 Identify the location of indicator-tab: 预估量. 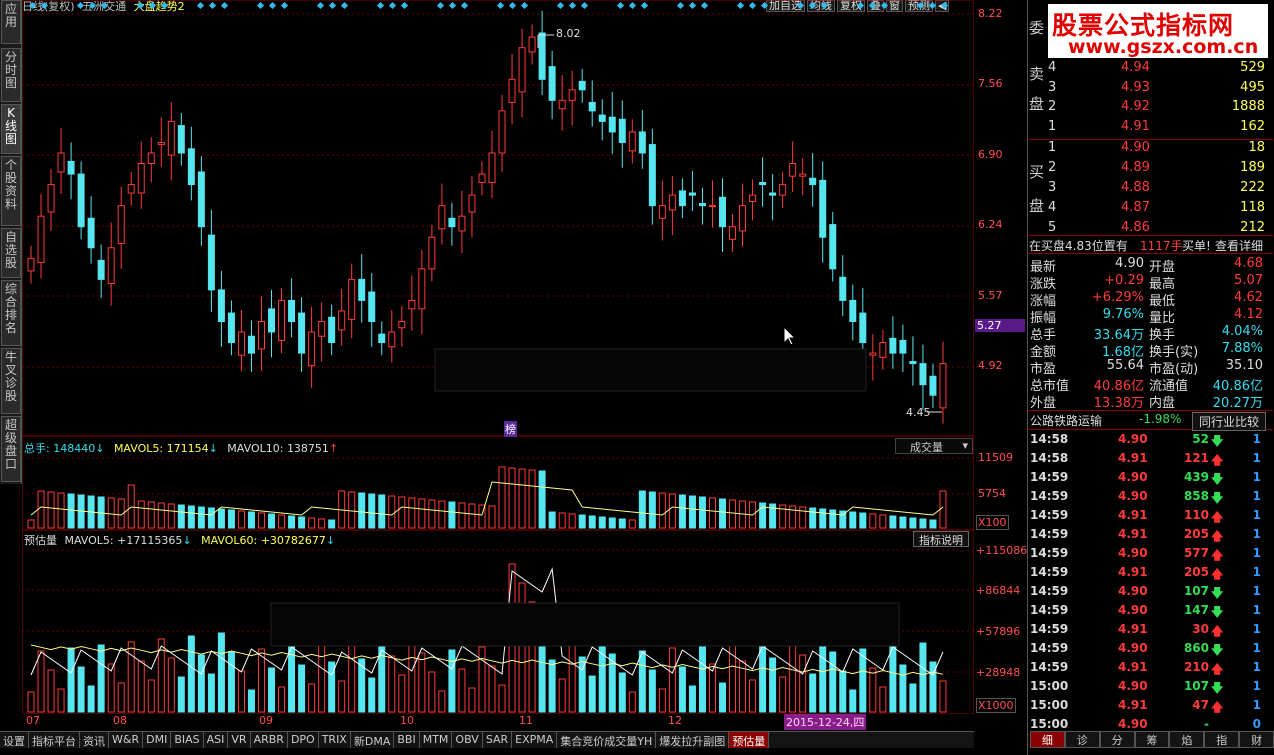
(749, 740).